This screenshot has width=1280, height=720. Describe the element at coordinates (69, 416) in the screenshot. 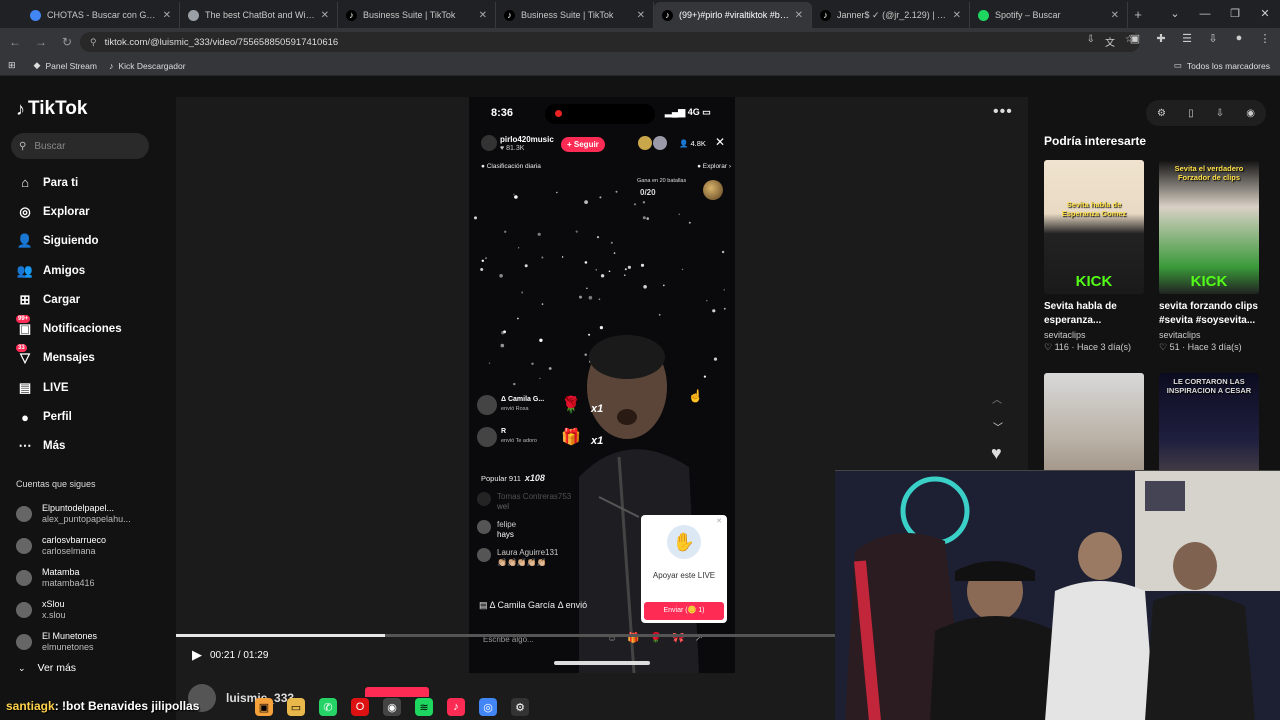

I see `sidebar-item-perfil: ● Perfil` at that location.